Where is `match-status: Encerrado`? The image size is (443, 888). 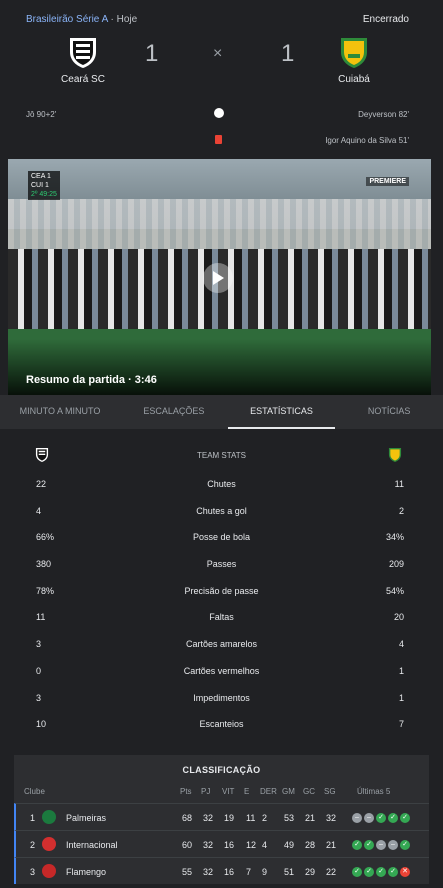
match-status: Encerrado is located at coordinates (385, 19).